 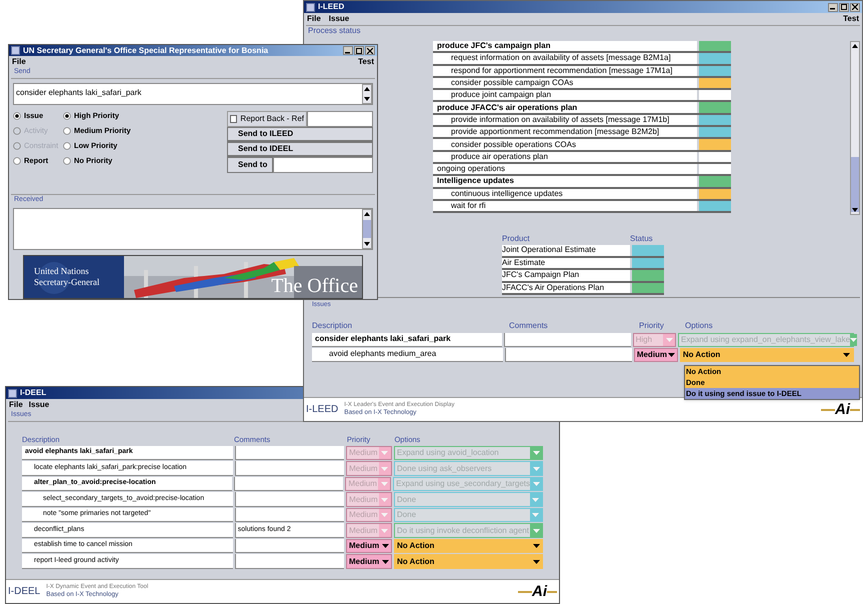 I want to click on scrollbar, so click(x=855, y=128).